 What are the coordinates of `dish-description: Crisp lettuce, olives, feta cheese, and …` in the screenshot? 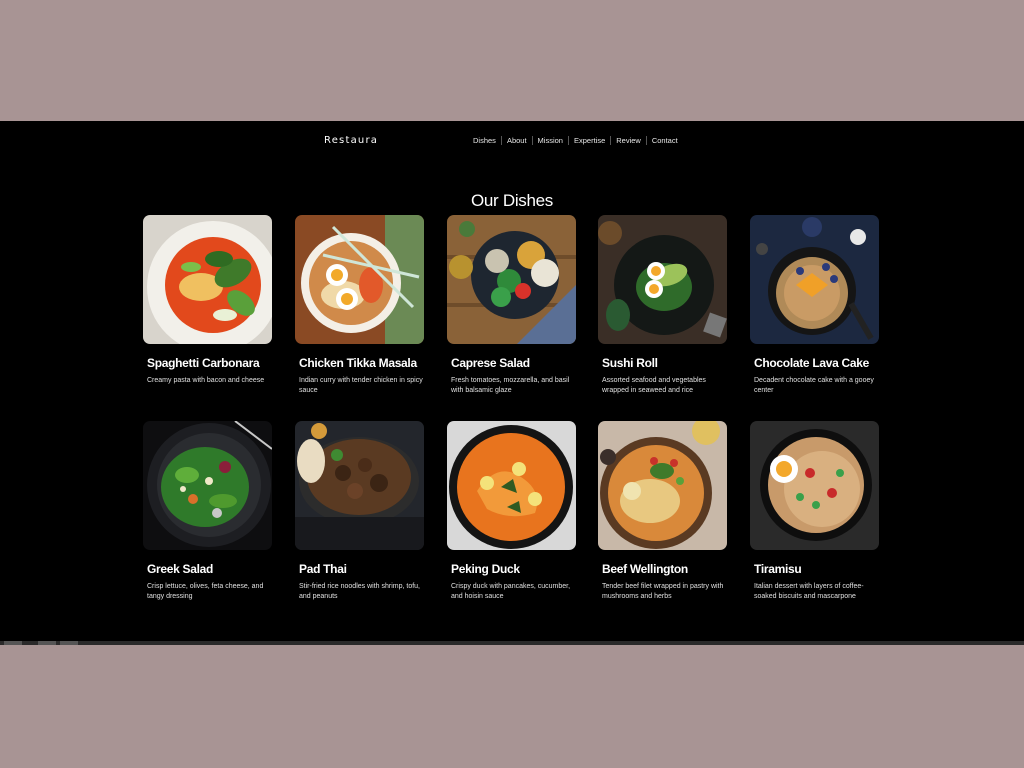 It's located at (205, 591).